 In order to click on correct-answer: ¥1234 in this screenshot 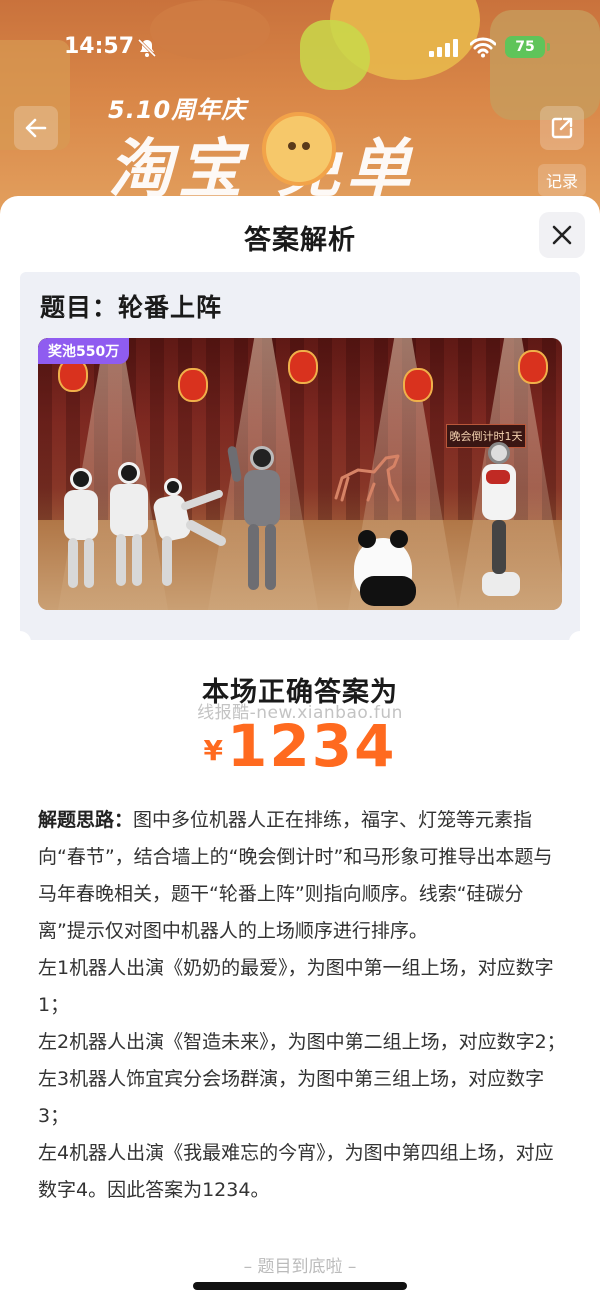, I will do `click(300, 746)`.